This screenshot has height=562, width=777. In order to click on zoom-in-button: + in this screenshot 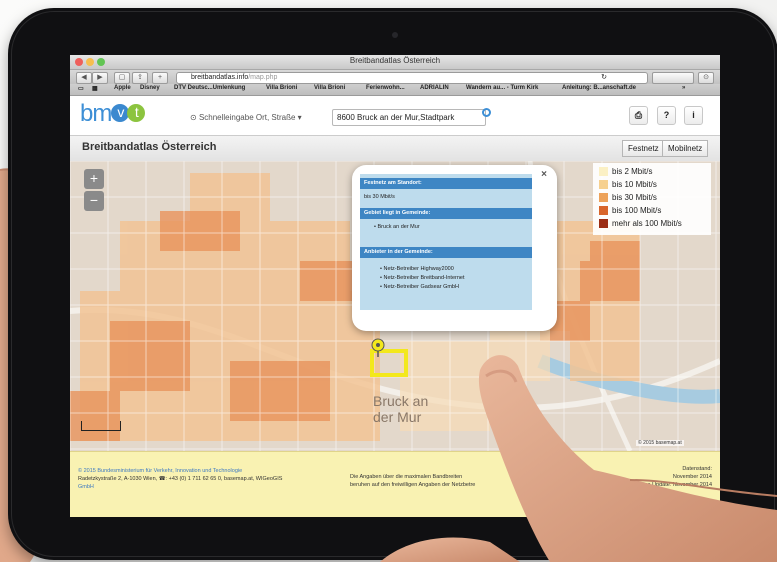, I will do `click(94, 179)`.